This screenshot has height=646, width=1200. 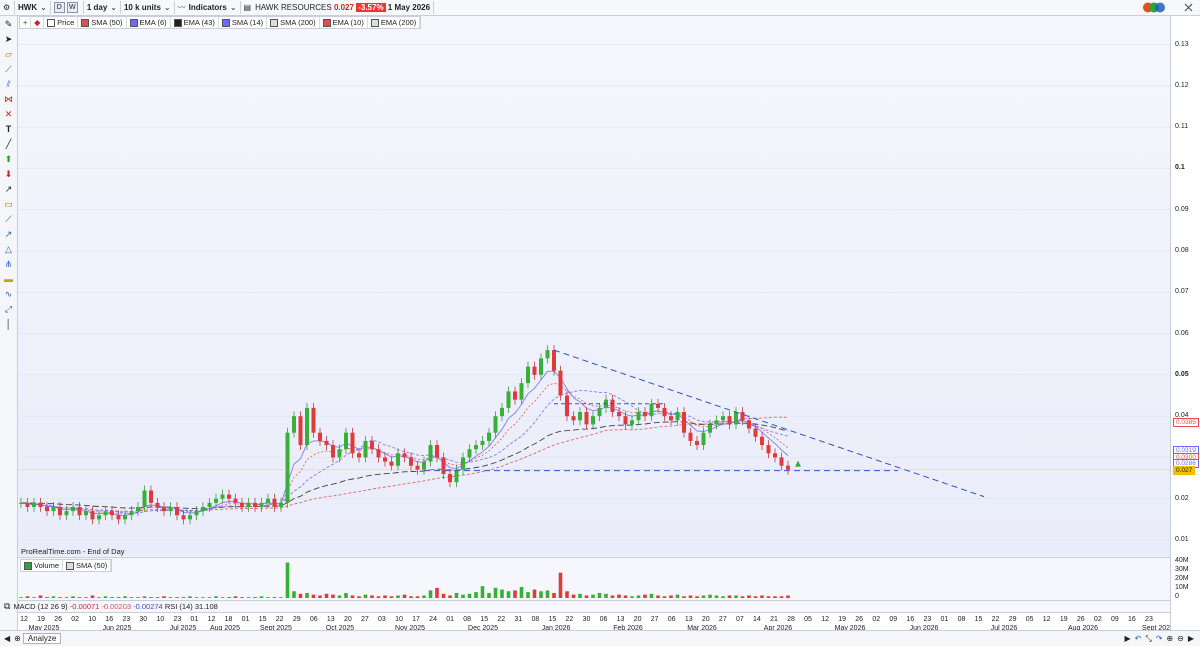 What do you see at coordinates (1188, 7) in the screenshot?
I see `close-icon` at bounding box center [1188, 7].